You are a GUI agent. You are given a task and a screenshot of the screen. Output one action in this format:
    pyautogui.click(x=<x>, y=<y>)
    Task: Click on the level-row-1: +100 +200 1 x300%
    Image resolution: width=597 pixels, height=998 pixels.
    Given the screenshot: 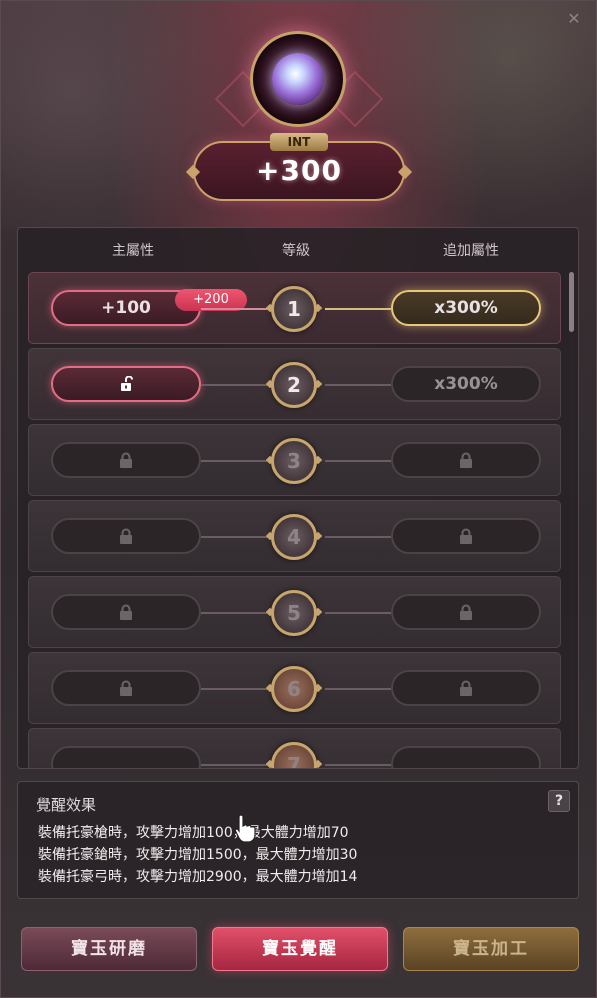 What is the action you would take?
    pyautogui.click(x=294, y=308)
    